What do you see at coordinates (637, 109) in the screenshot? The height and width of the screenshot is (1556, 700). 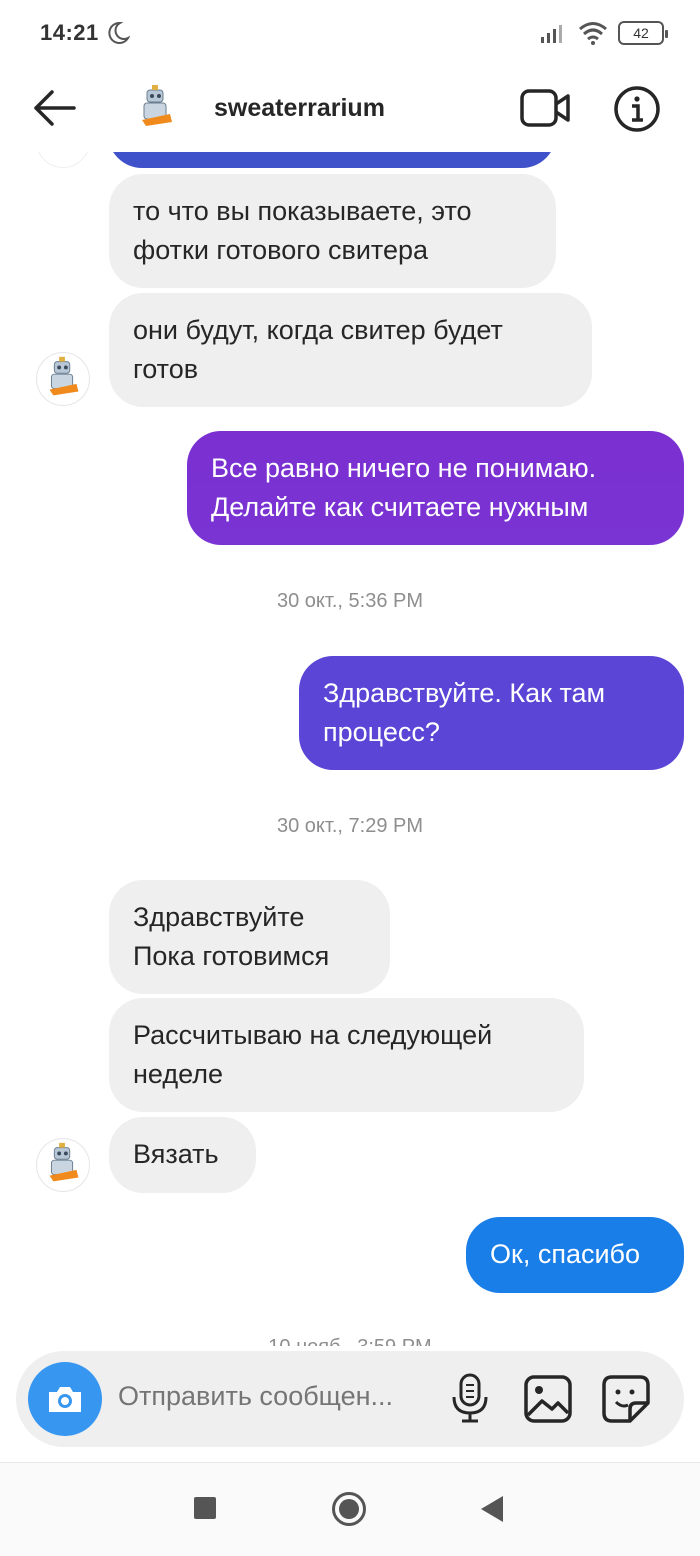 I see `info-icon` at bounding box center [637, 109].